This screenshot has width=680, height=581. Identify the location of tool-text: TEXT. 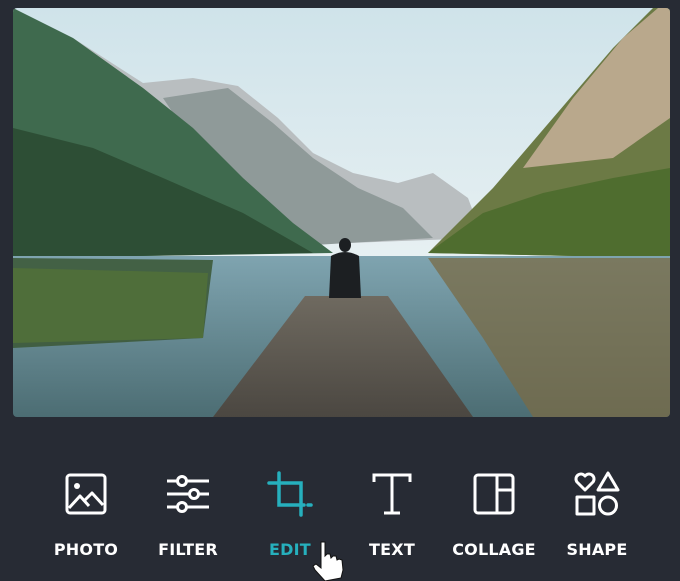
(392, 514).